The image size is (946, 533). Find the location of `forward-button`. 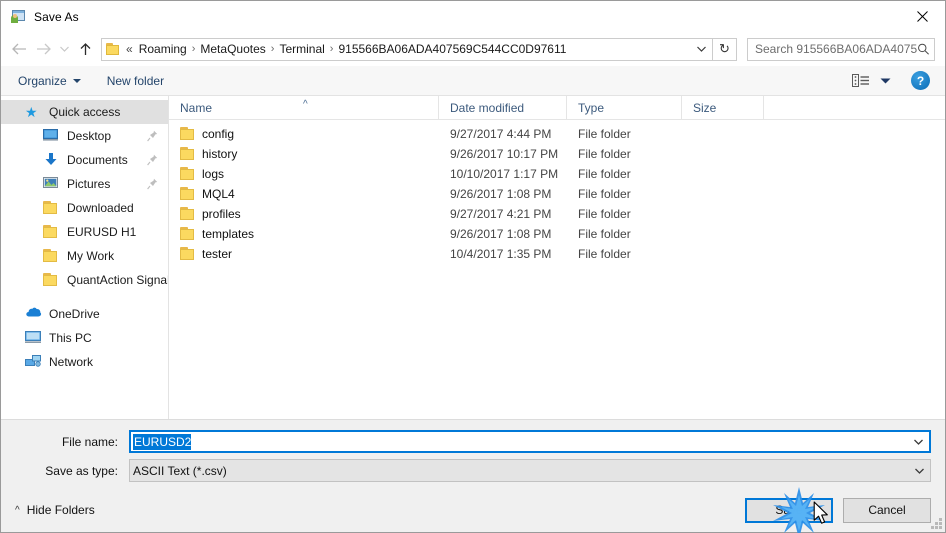

forward-button is located at coordinates (43, 49).